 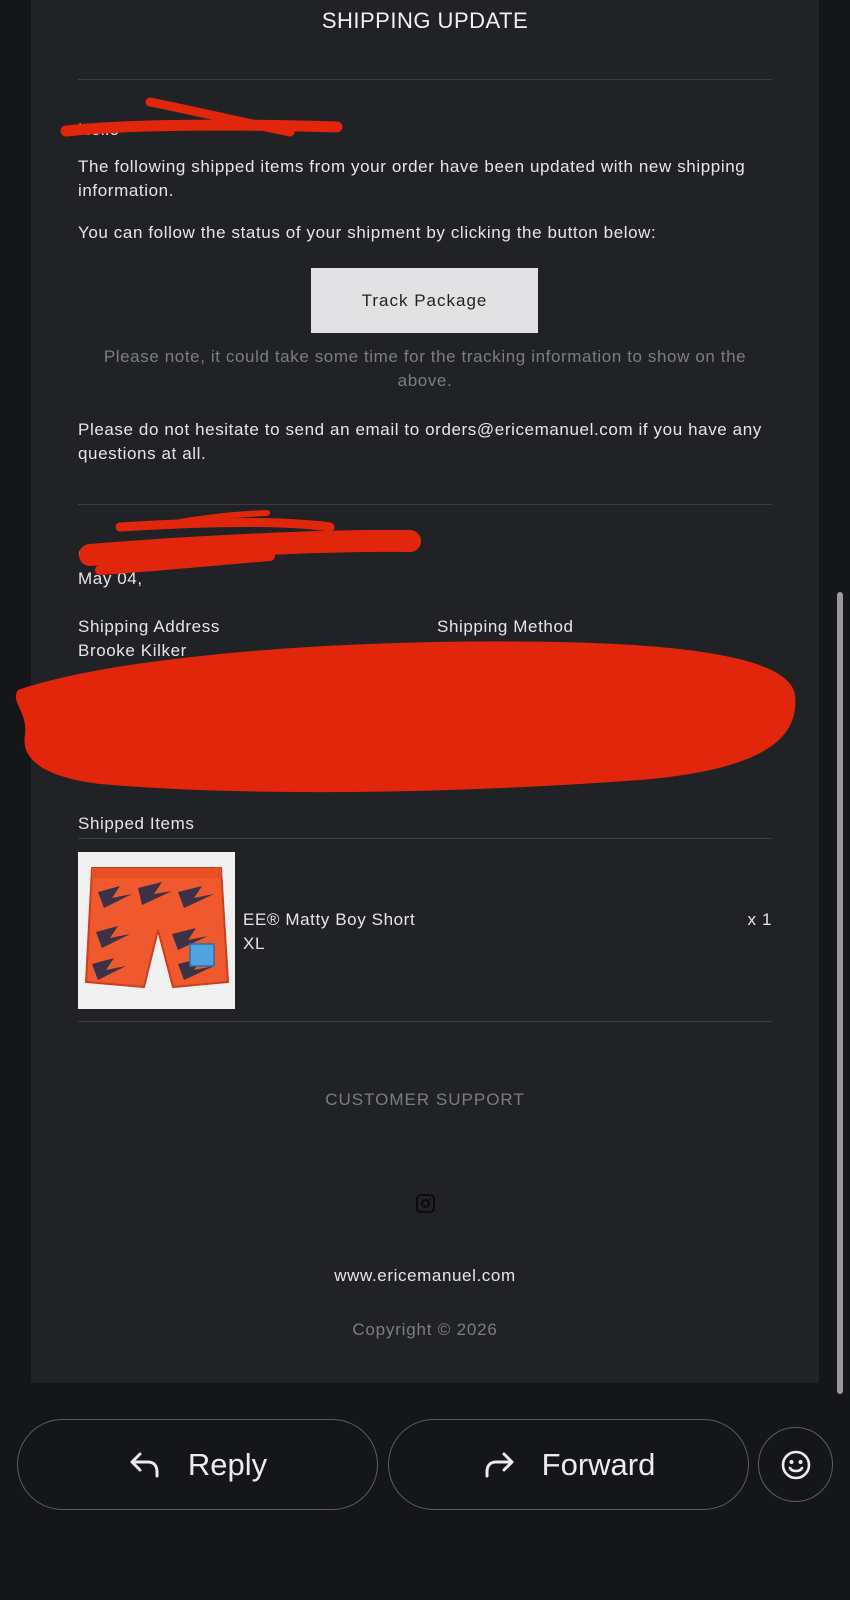 I want to click on shipped-items-label: Shipped Items, so click(x=136, y=823).